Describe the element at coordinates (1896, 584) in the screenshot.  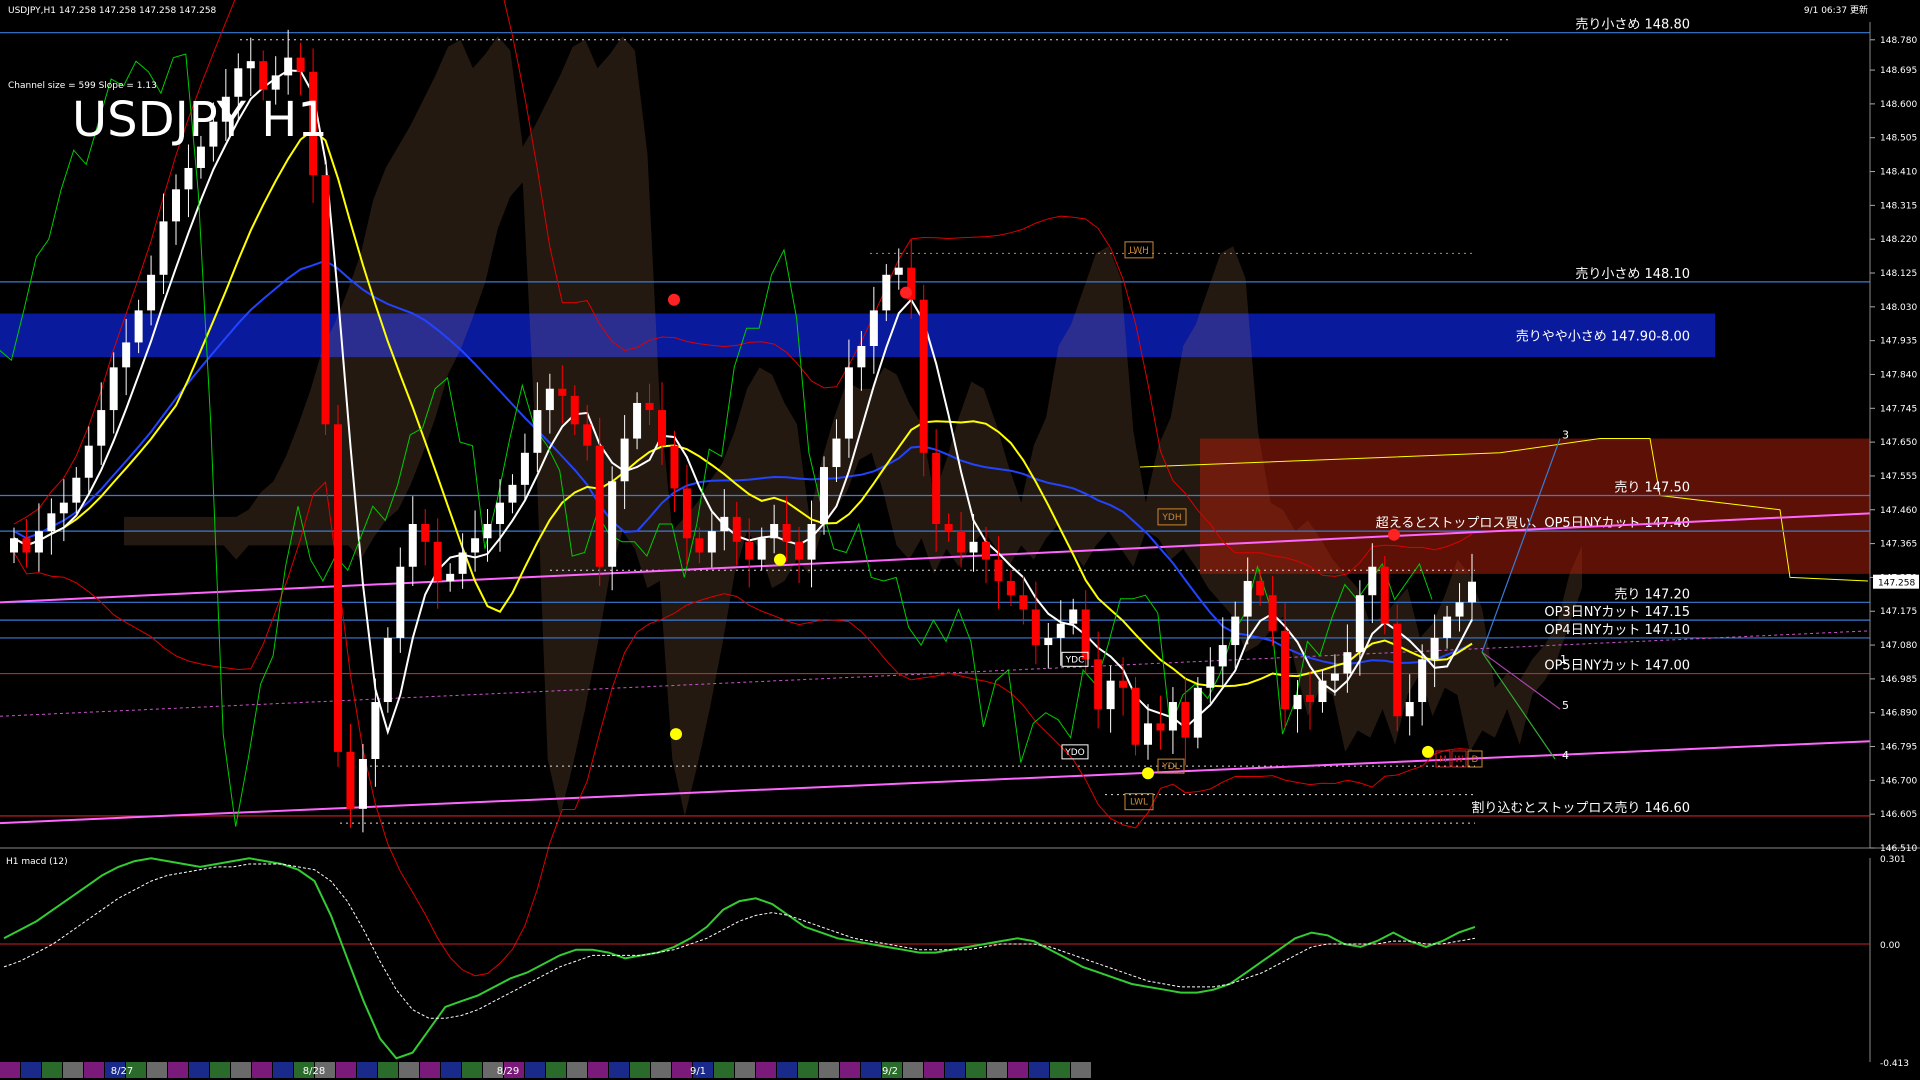
I see `current-price-label: 147.258` at that location.